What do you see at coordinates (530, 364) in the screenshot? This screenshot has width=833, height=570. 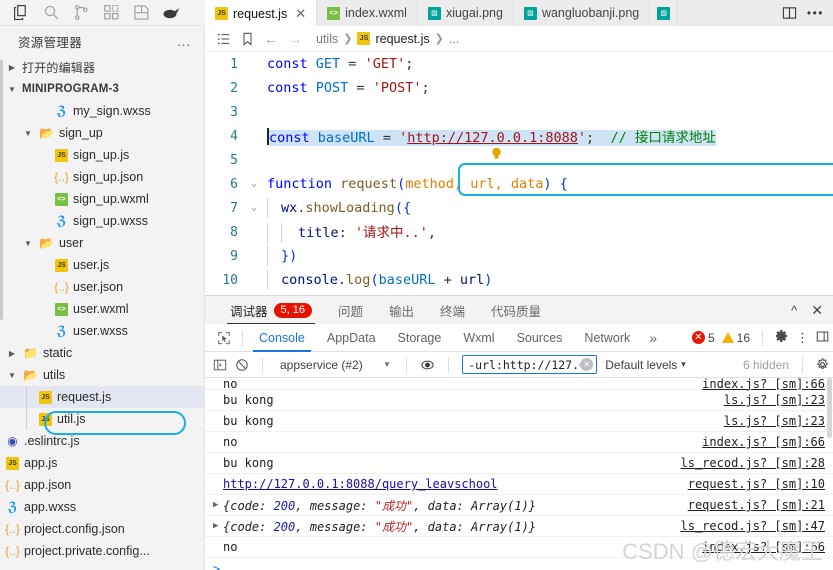 I see `console-filter-input: -url:http://127.0.0.1:2 ✕` at bounding box center [530, 364].